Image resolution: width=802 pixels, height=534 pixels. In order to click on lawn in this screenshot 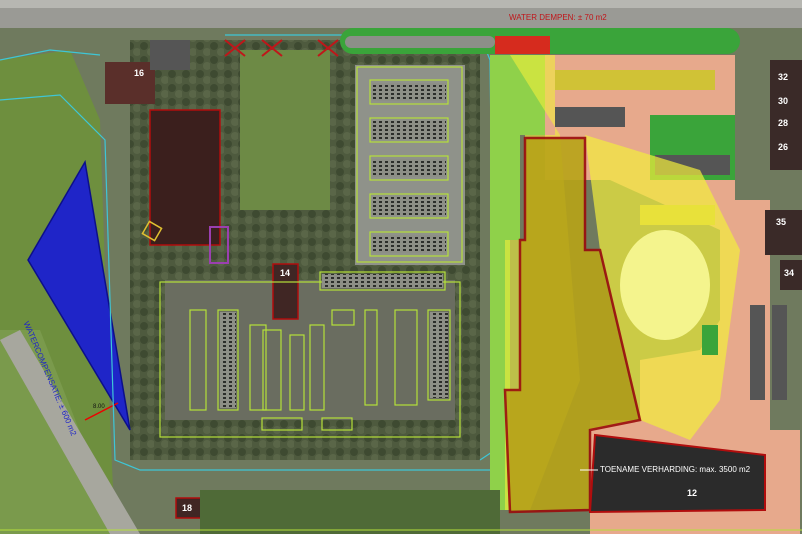, I will do `click(285, 130)`.